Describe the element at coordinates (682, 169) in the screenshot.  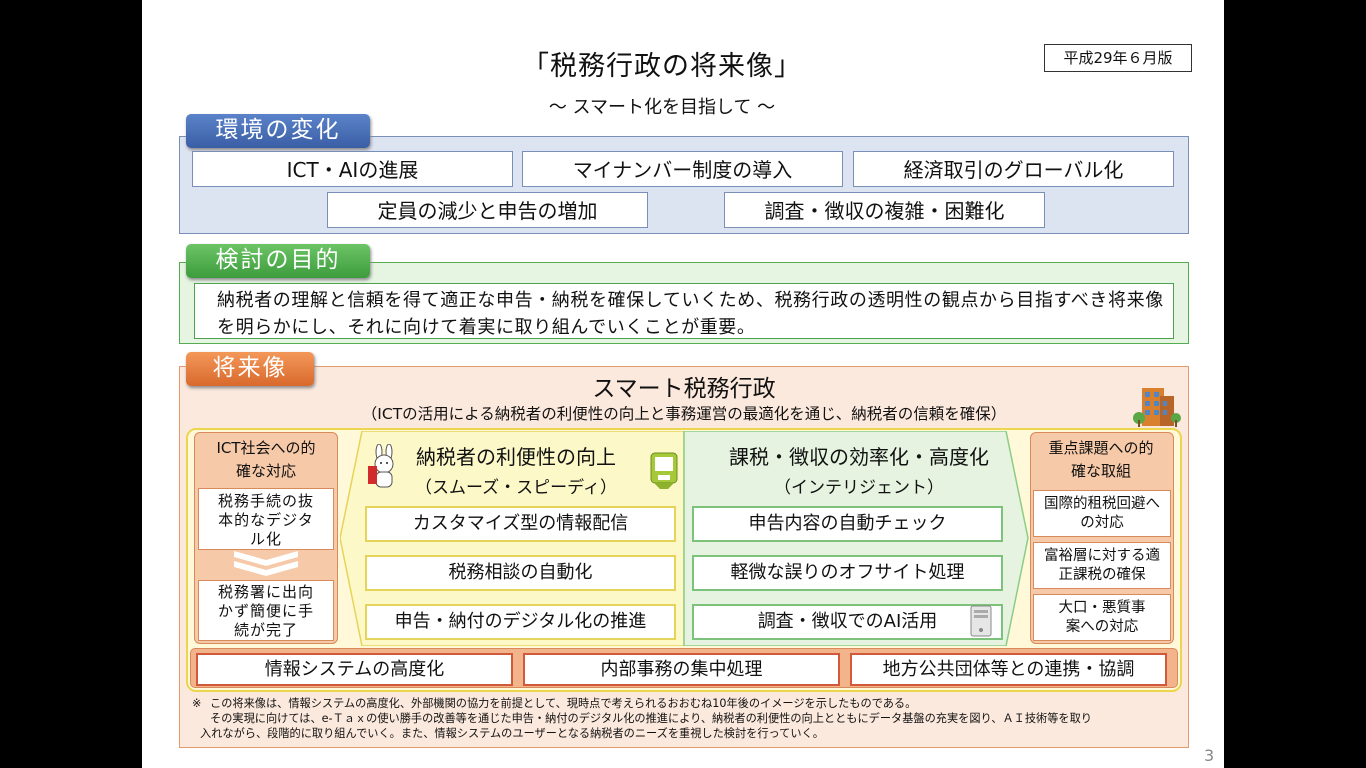
I see `env-item: マイナンバー制度の導入` at that location.